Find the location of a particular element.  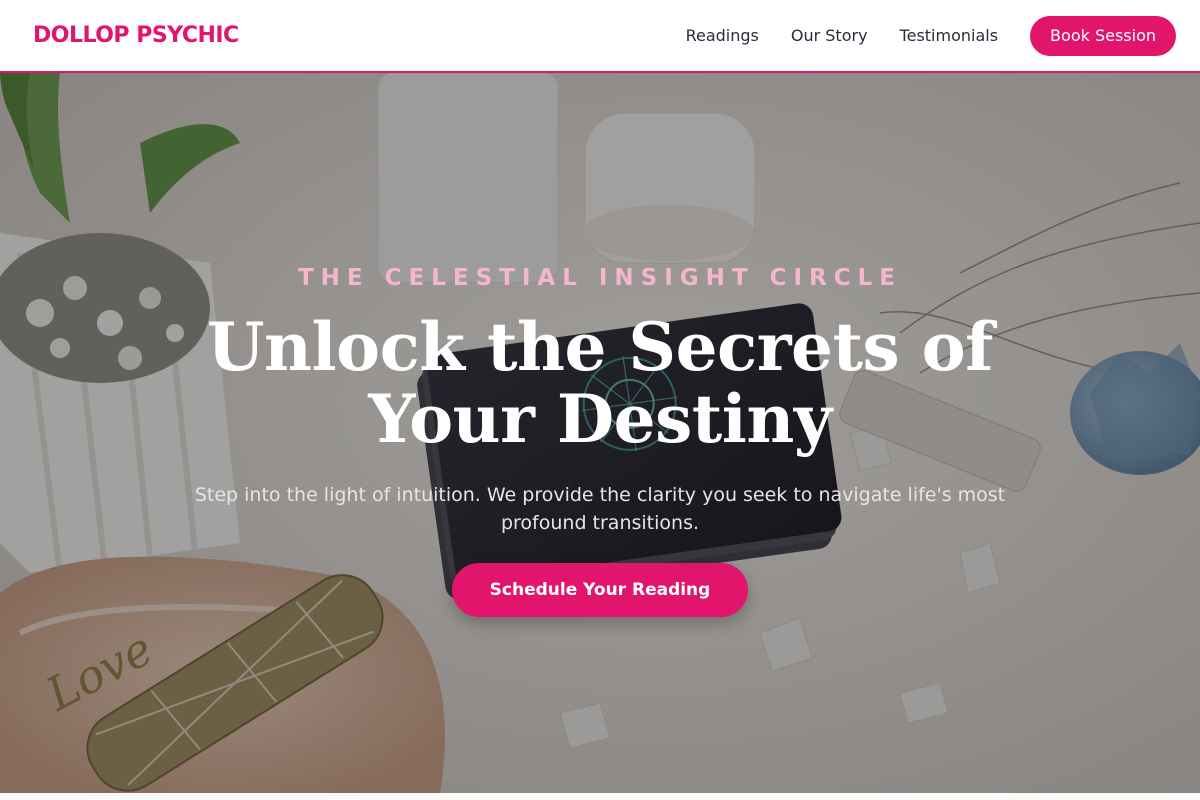

nav-link-our-story: Our Story is located at coordinates (829, 35).